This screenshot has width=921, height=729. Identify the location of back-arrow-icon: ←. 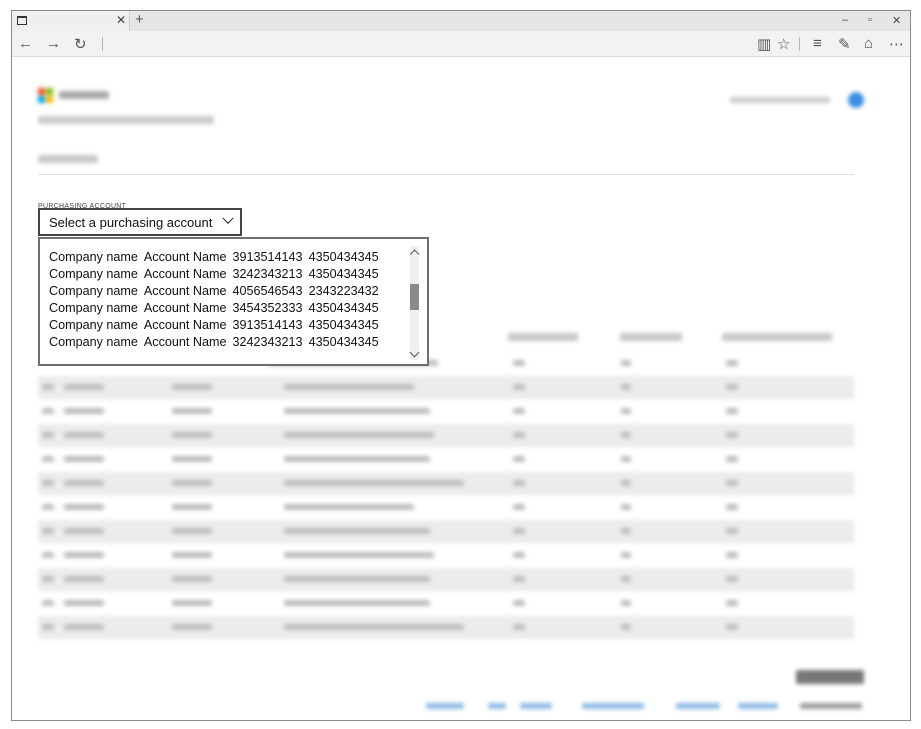
(25, 43).